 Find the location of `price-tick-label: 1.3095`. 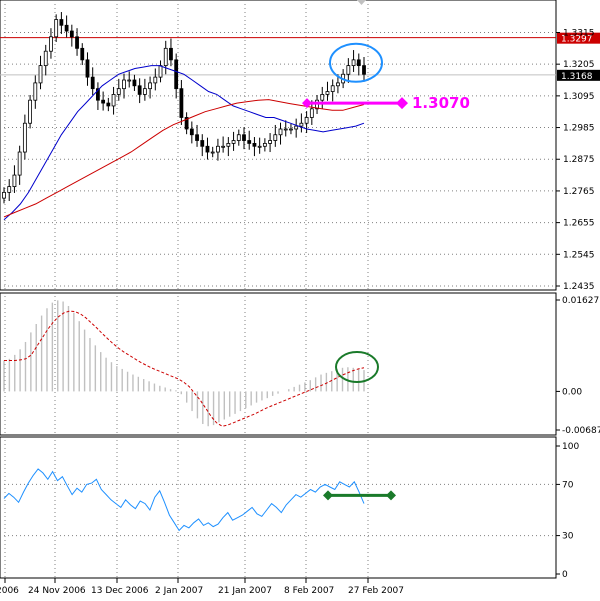

price-tick-label: 1.3095 is located at coordinates (579, 97).